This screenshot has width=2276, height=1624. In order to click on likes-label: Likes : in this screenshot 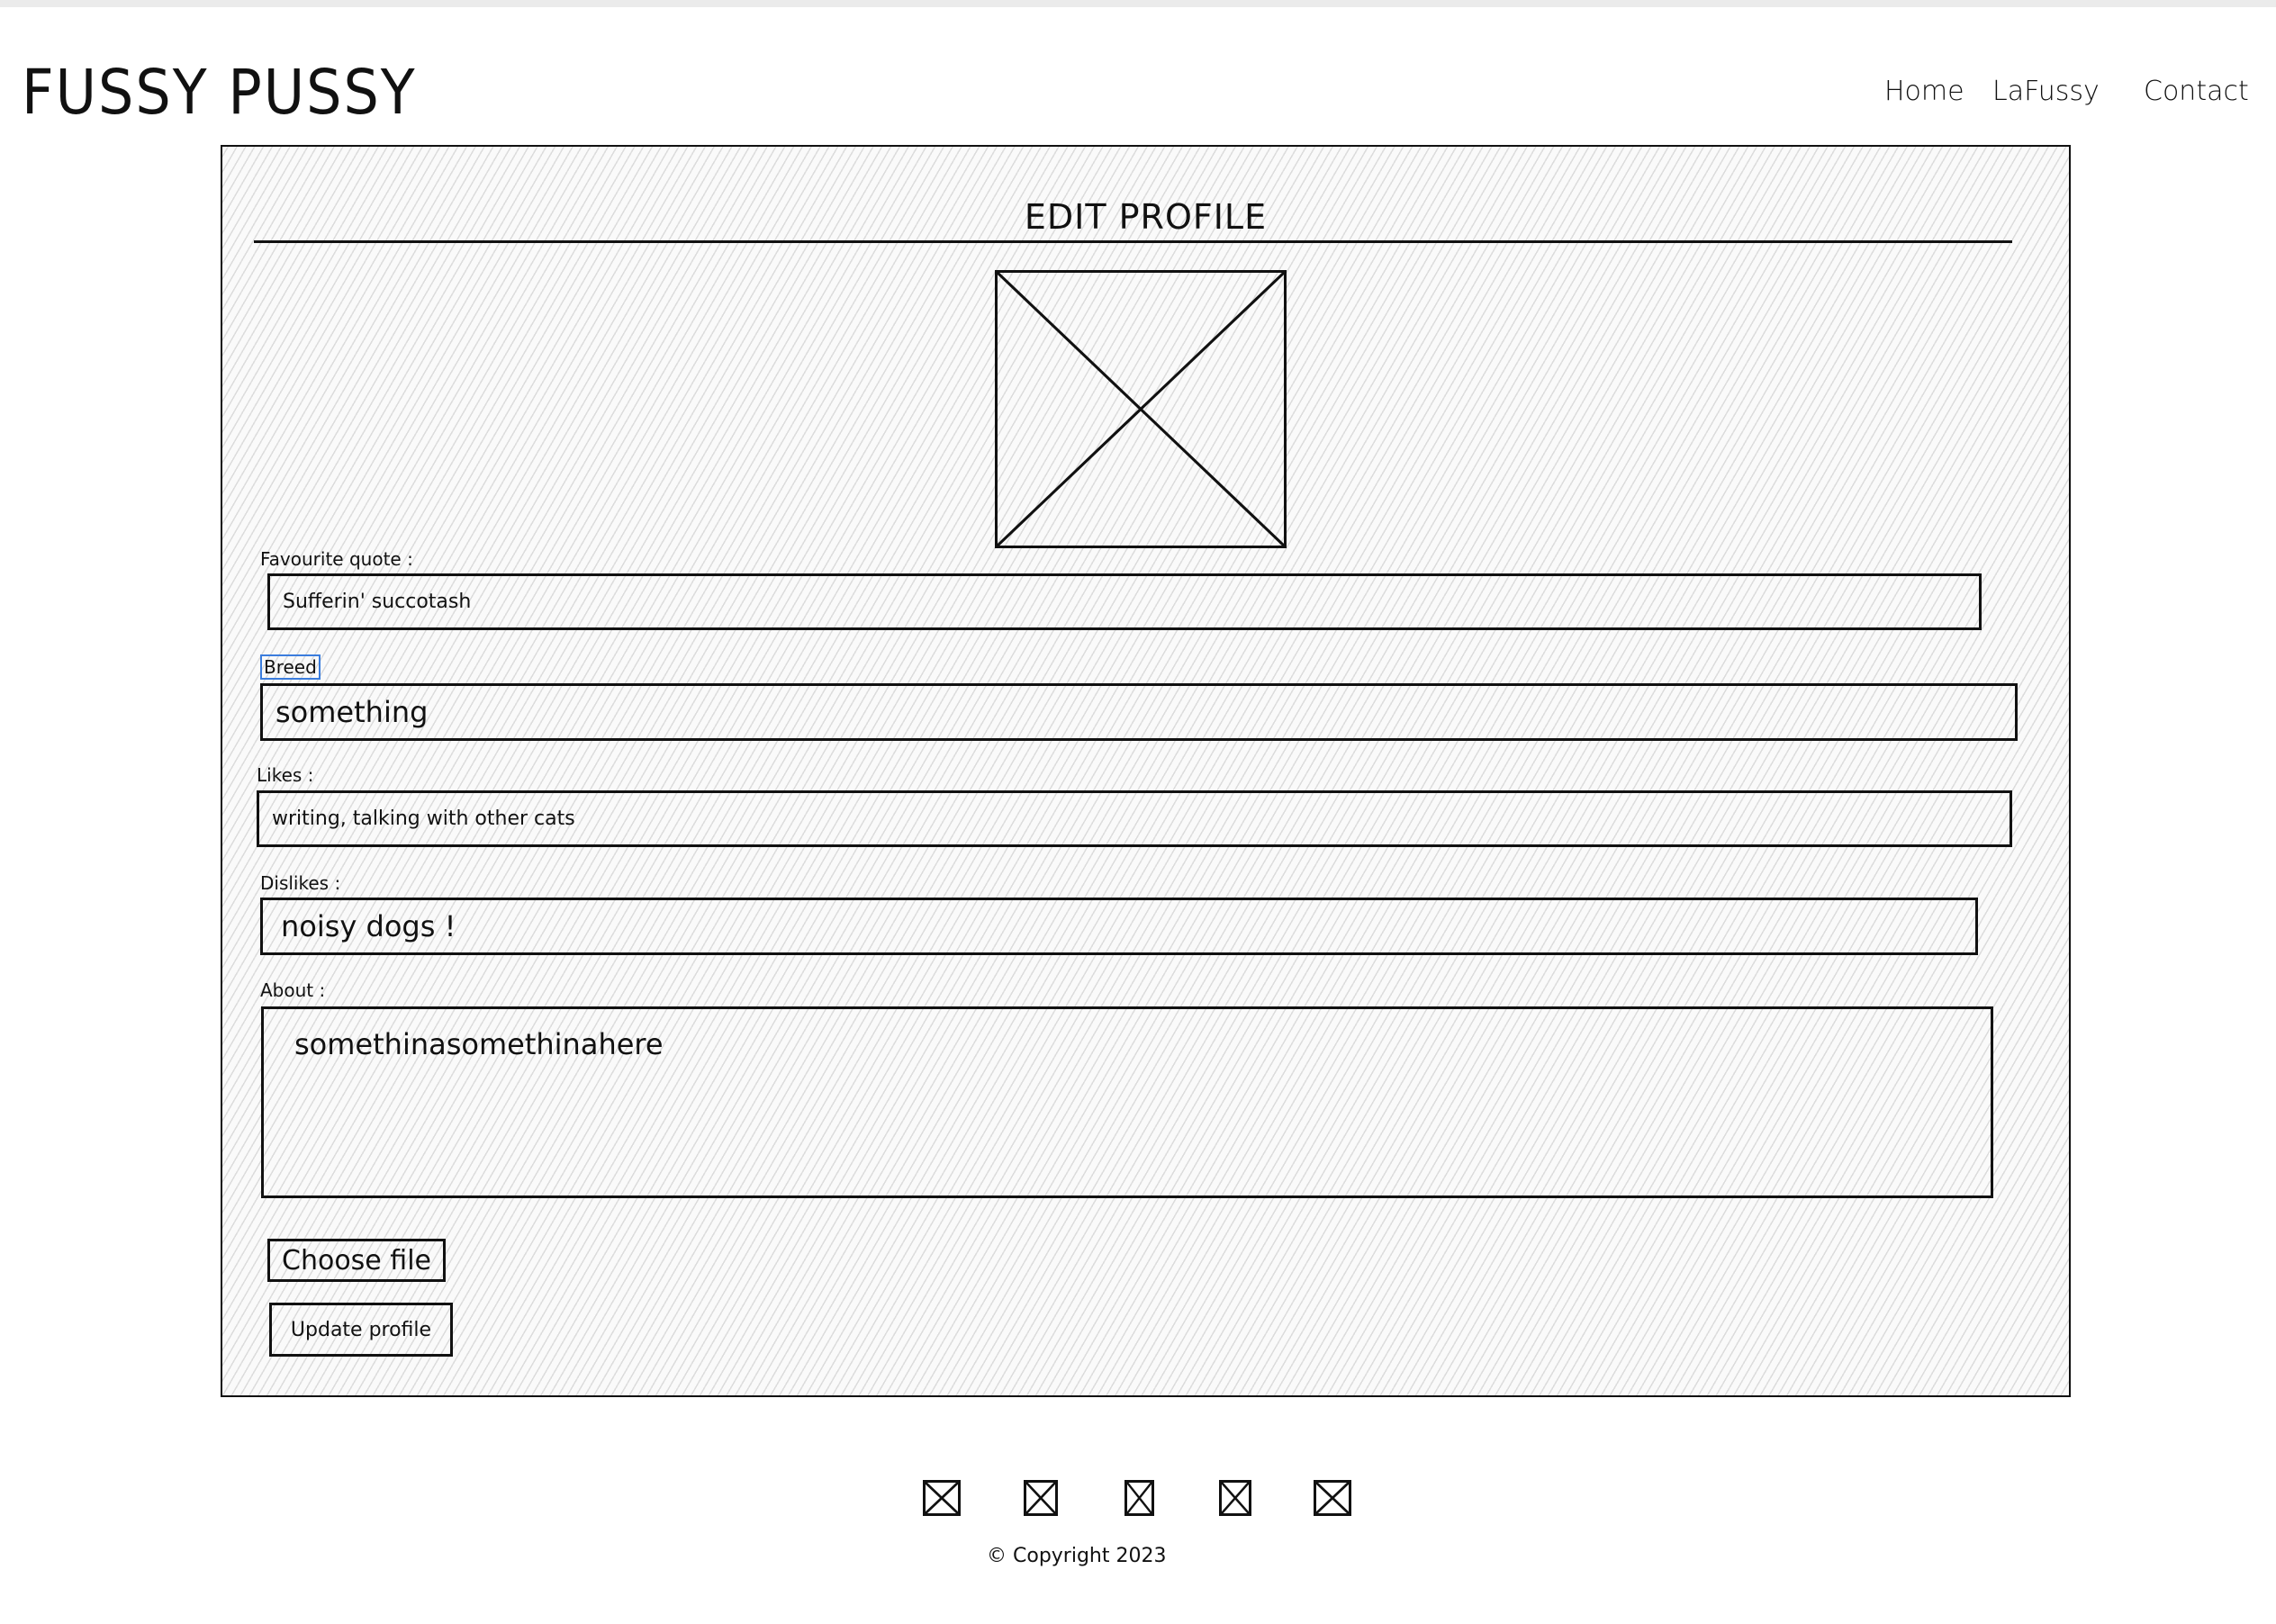, I will do `click(285, 775)`.